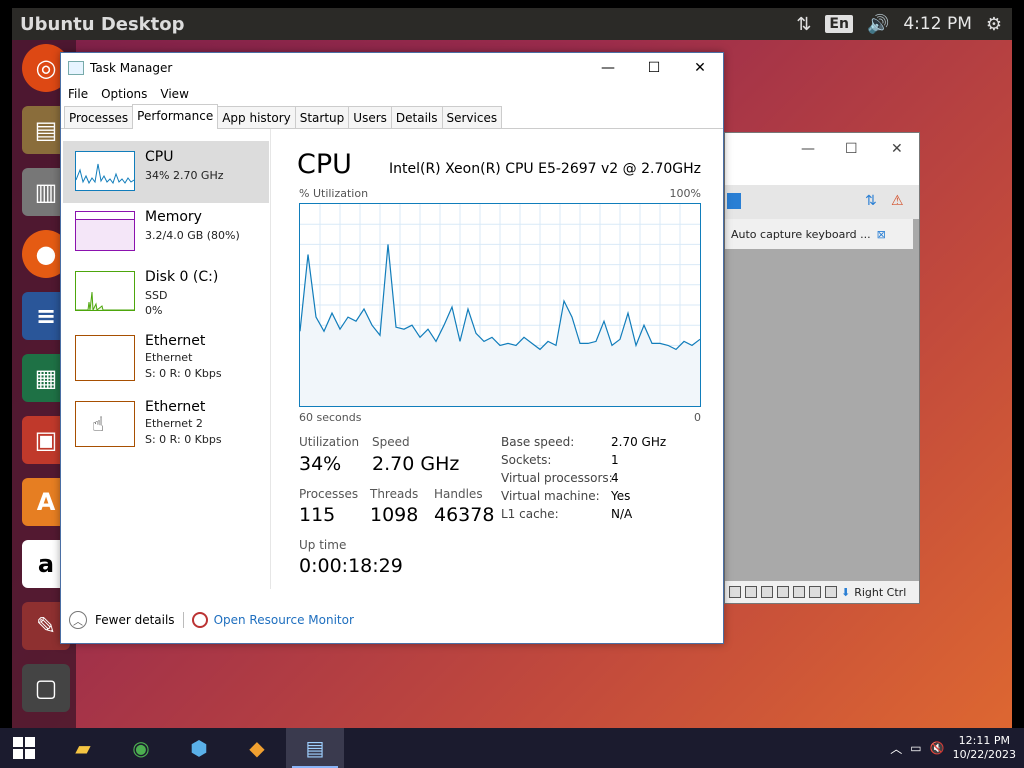 The image size is (1024, 768). I want to click on resource-name-cpu: CPU, so click(159, 157).